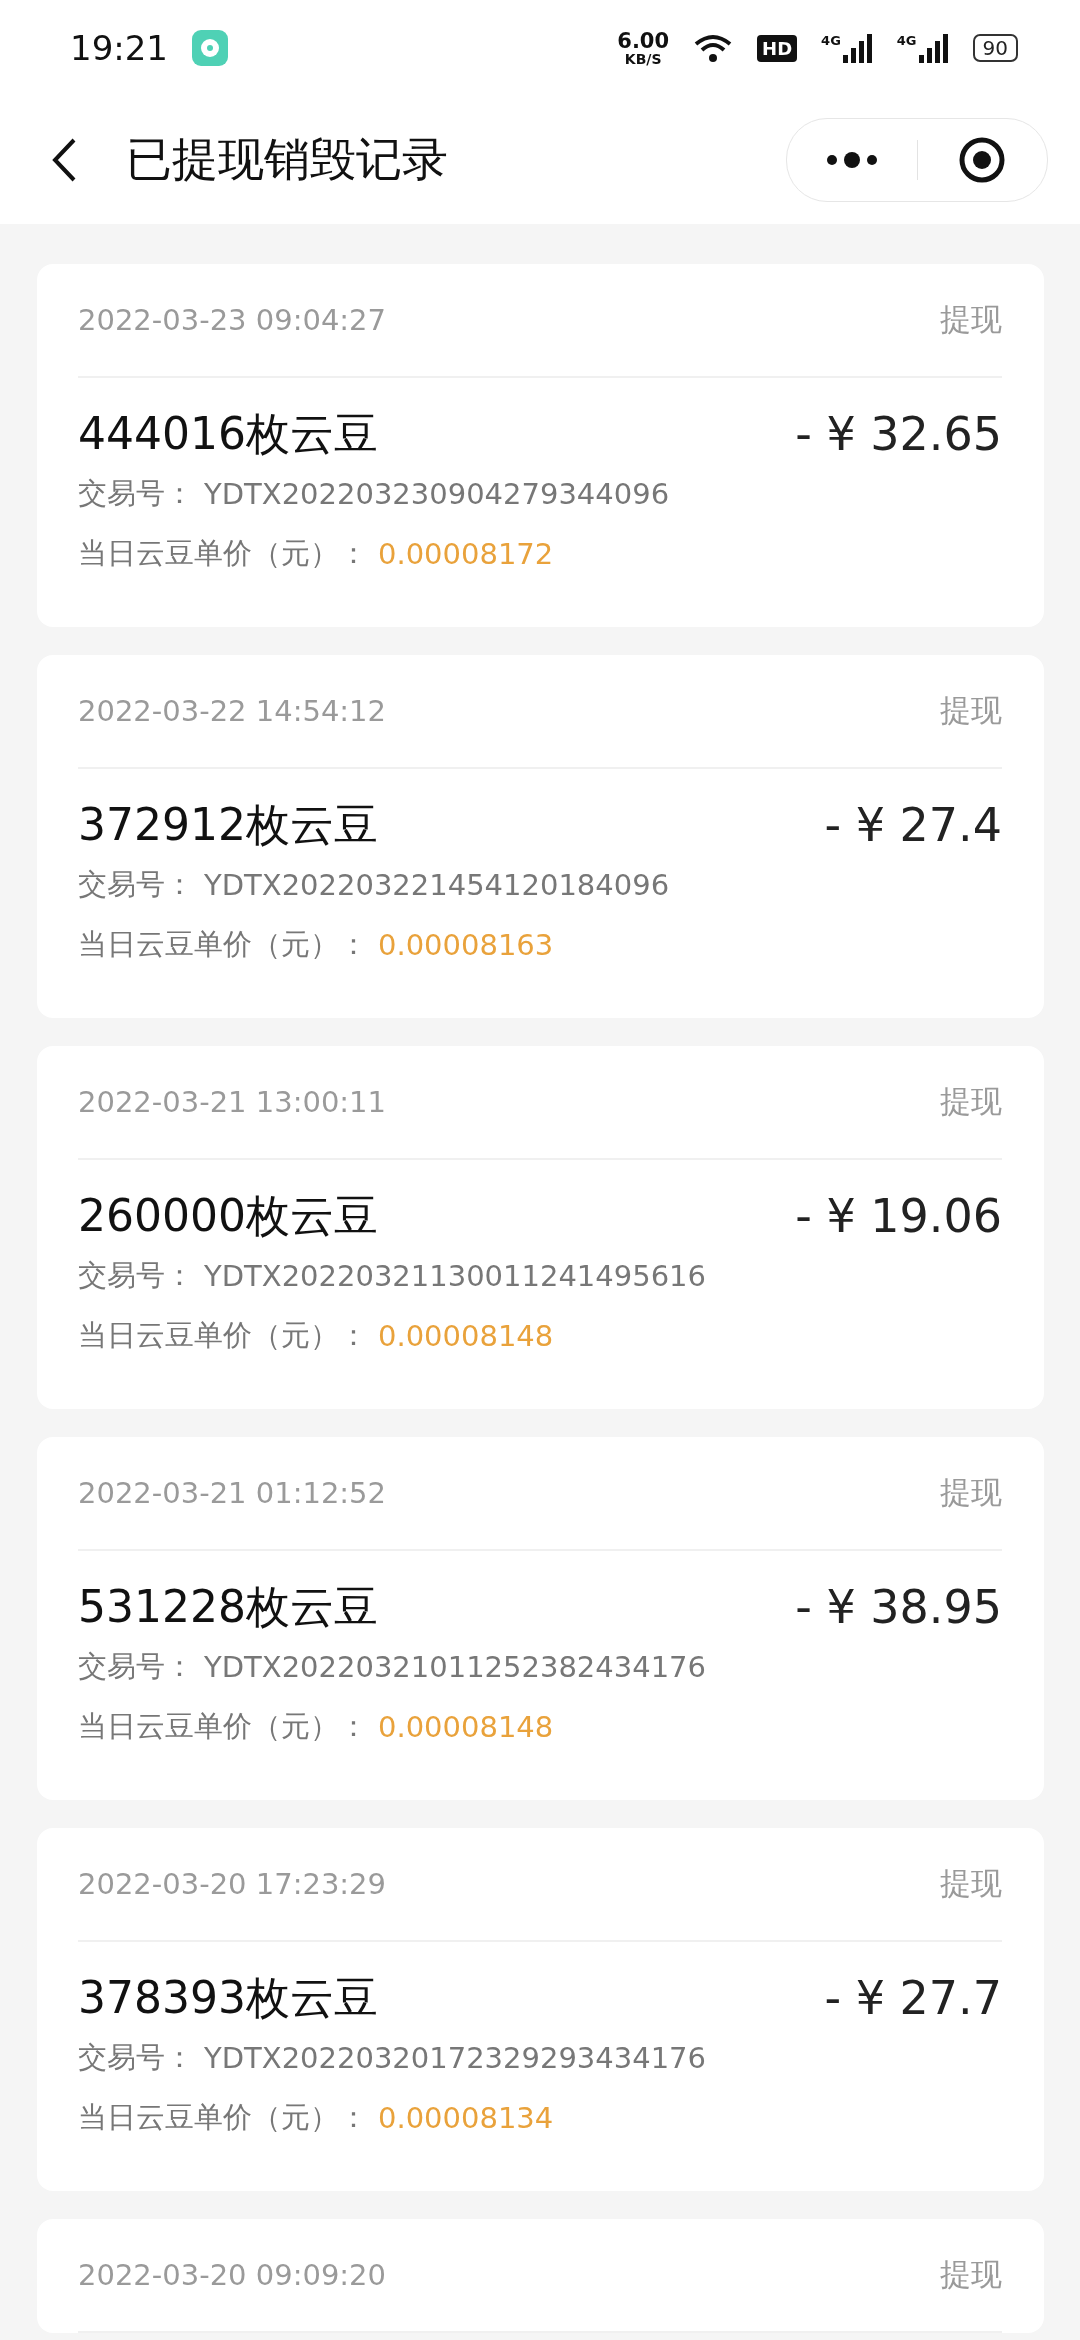 Image resolution: width=1080 pixels, height=2340 pixels. Describe the element at coordinates (455, 2058) in the screenshot. I see `transaction-number: YDTX20220320172329293434176` at that location.